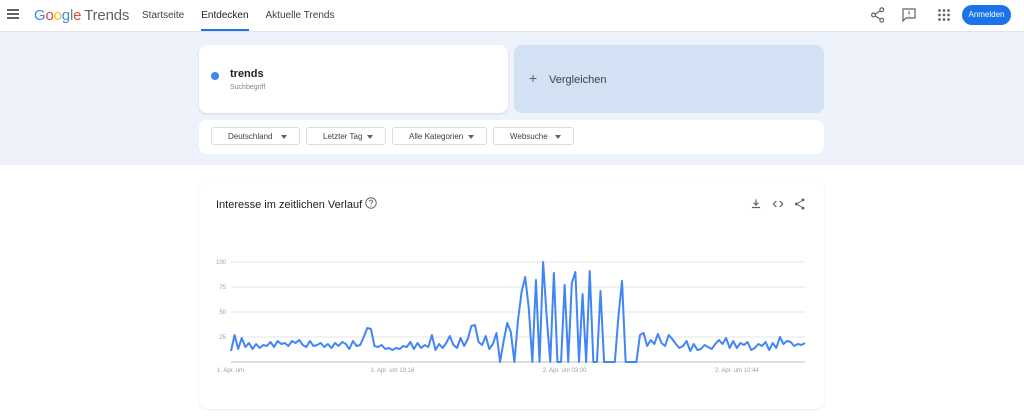  Describe the element at coordinates (163, 15) in the screenshot. I see `nav-startseite: Startseite` at that location.